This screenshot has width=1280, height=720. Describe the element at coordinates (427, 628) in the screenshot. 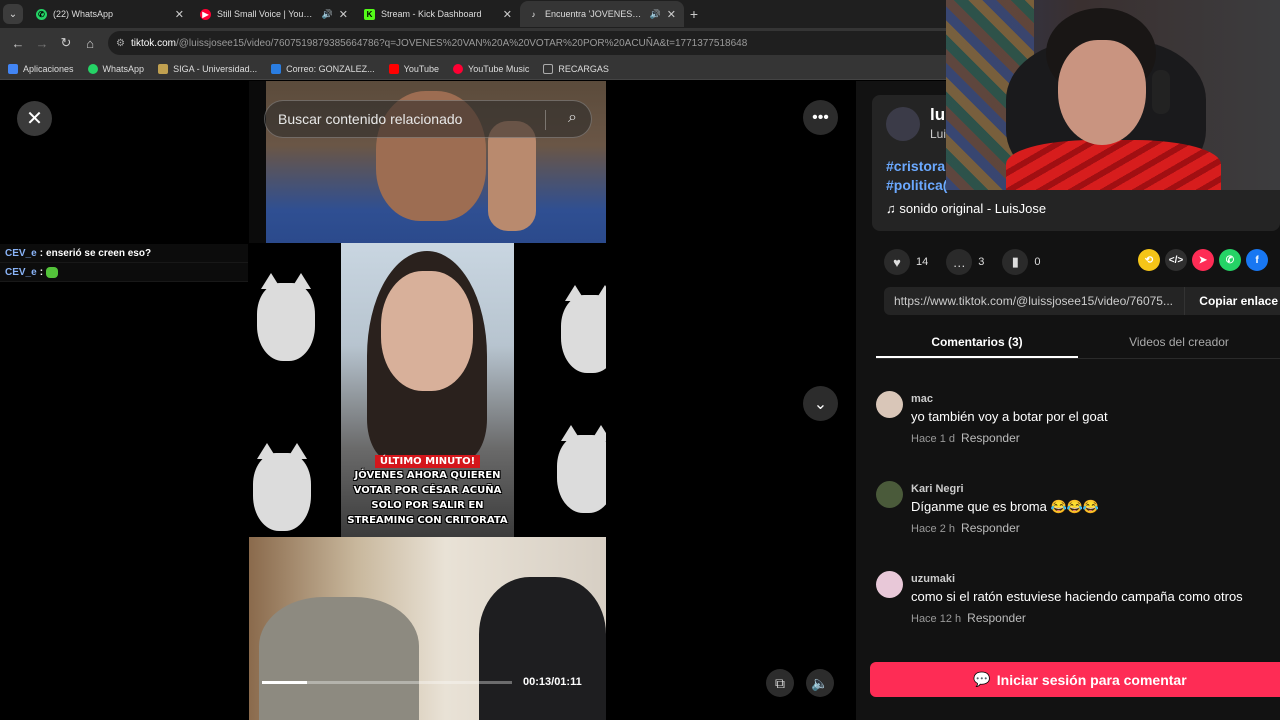

I see `video-frame-bottom` at that location.